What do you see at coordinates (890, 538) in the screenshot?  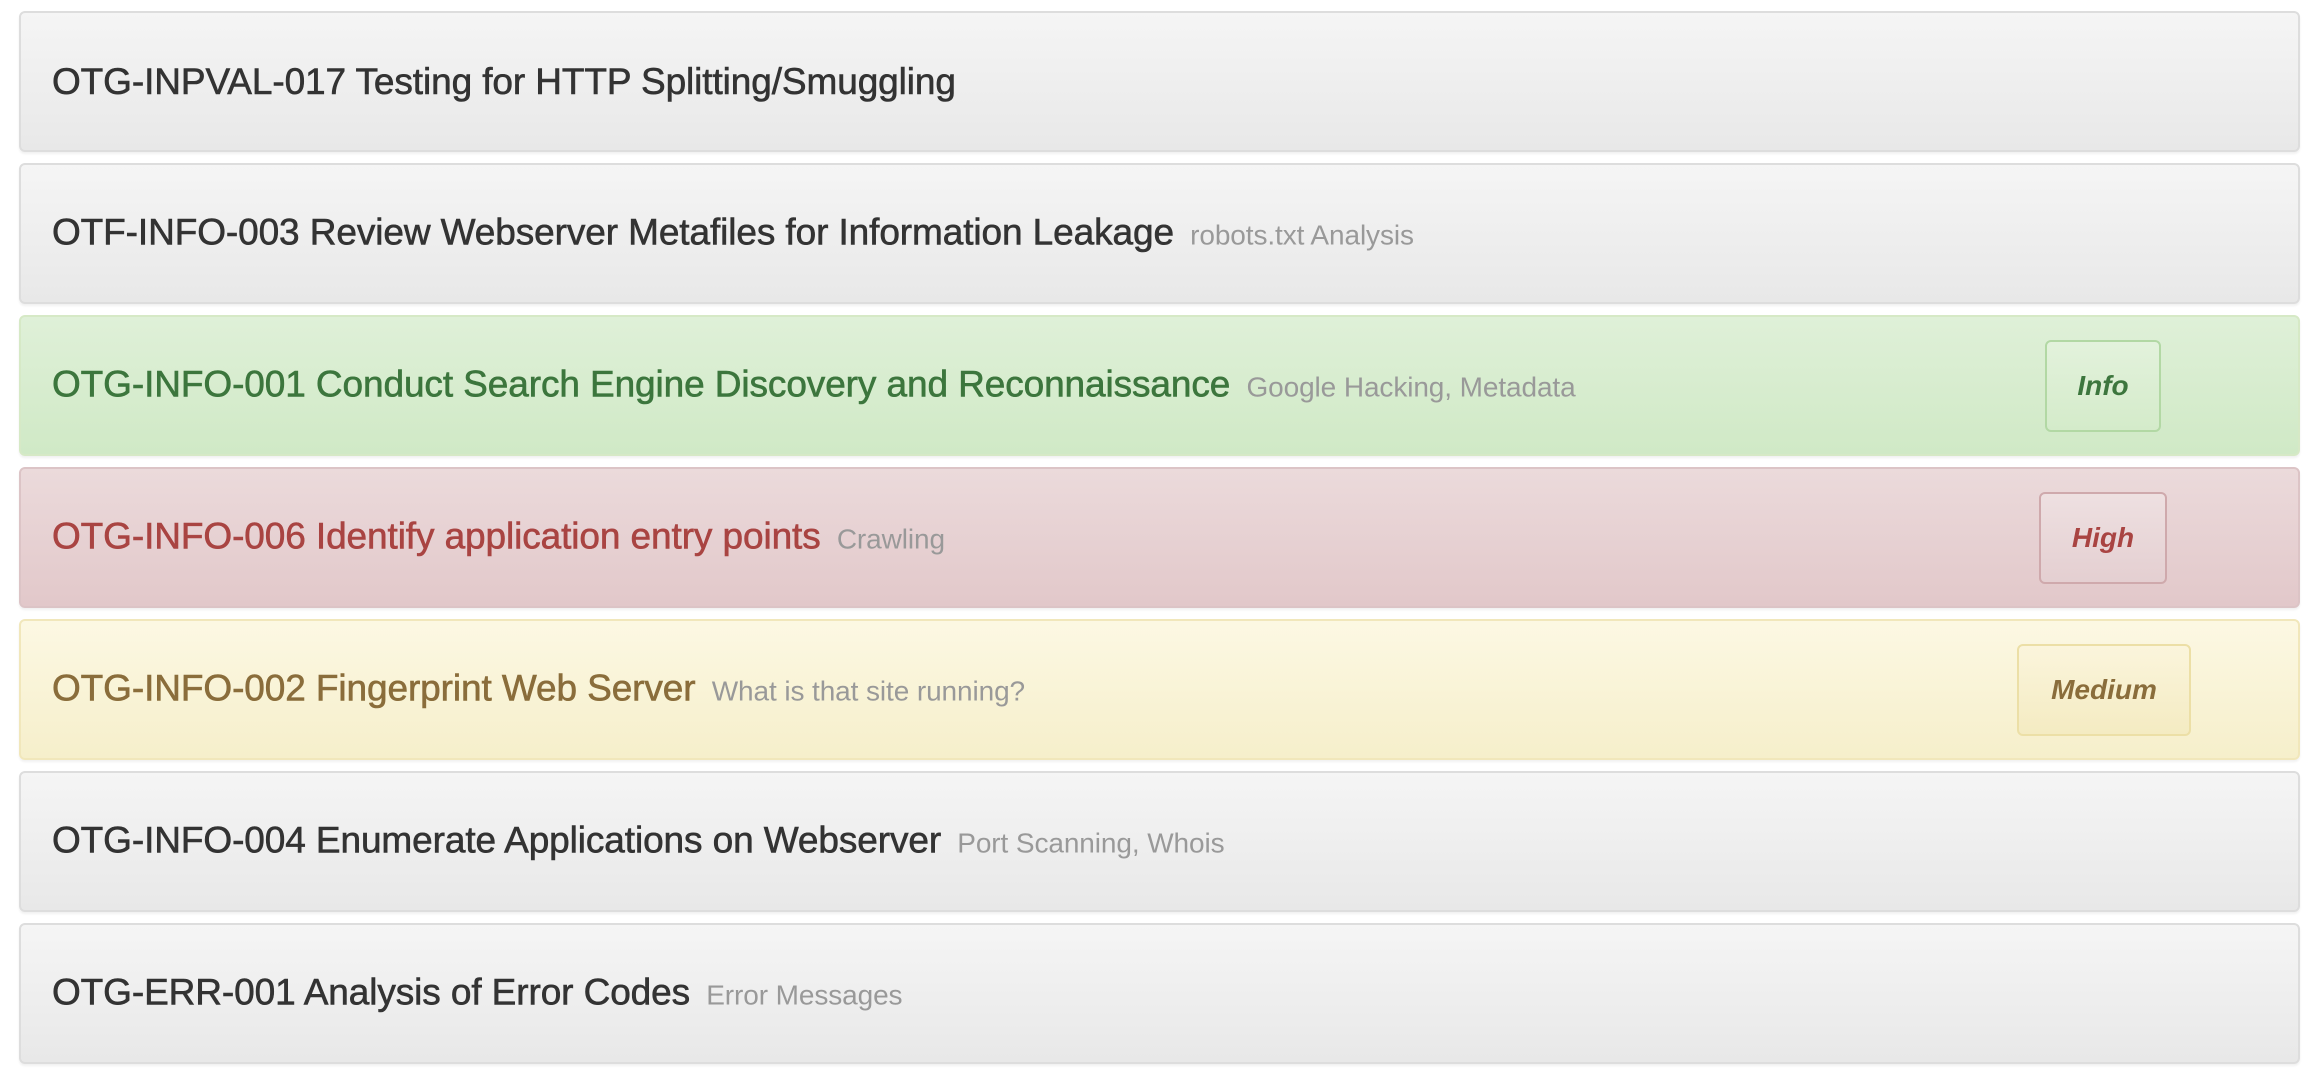 I see `test-case-subtitle: Crawling` at bounding box center [890, 538].